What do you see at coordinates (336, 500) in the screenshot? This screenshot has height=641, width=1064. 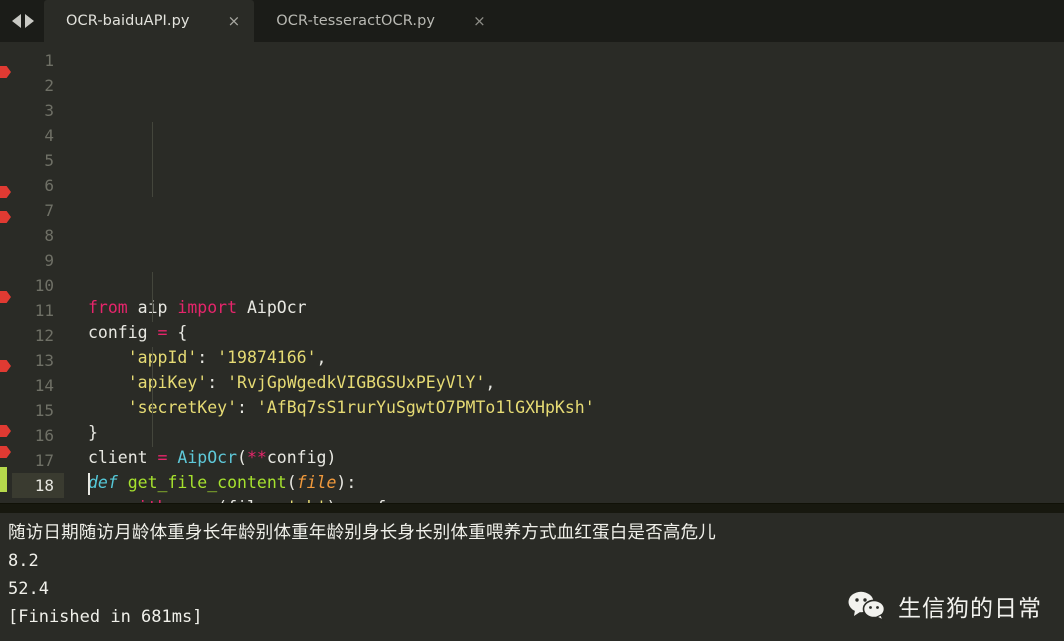 I see `code-token: )` at bounding box center [336, 500].